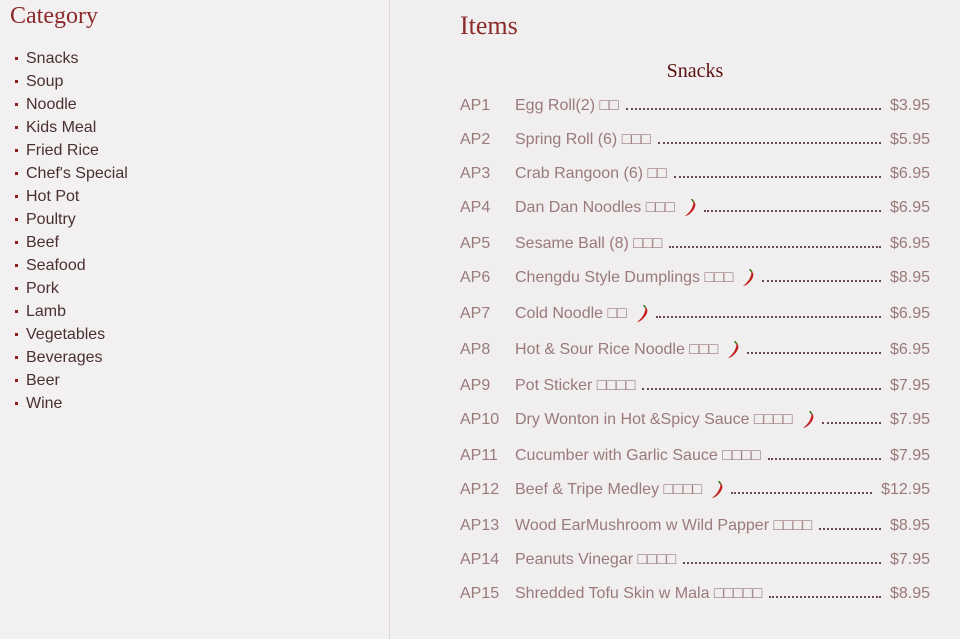 The height and width of the screenshot is (639, 960). I want to click on item-name: Shredded Tofu Skin w Mala □□□□□, so click(639, 593).